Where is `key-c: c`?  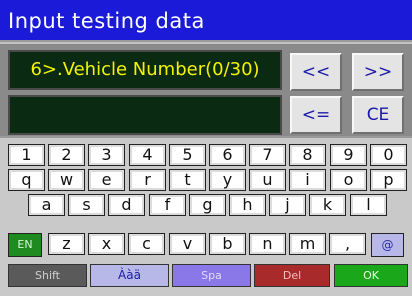
key-c: c is located at coordinates (146, 244).